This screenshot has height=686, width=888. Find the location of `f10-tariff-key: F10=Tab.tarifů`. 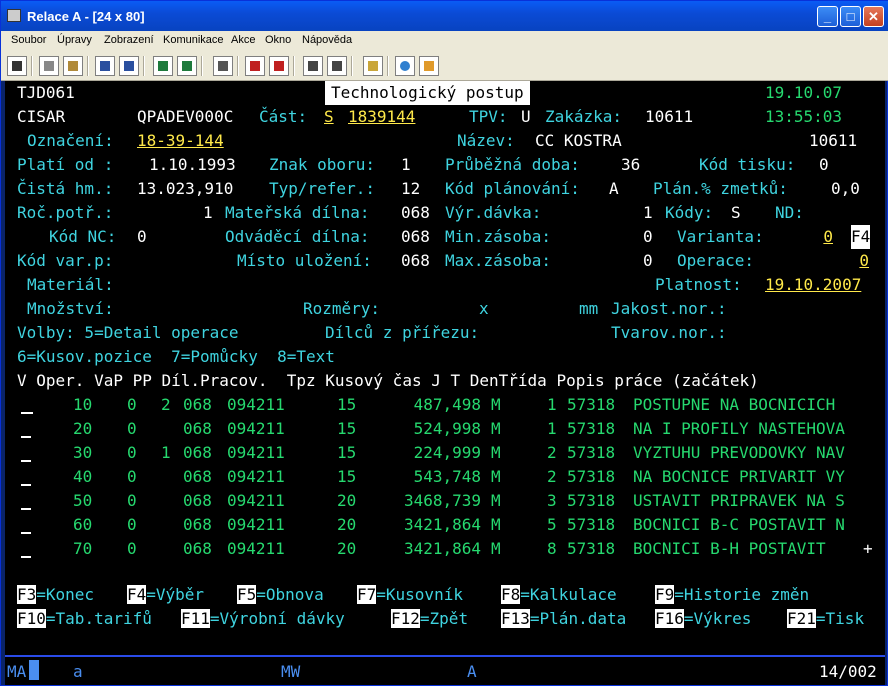

f10-tariff-key: F10=Tab.tarifů is located at coordinates (84, 619).